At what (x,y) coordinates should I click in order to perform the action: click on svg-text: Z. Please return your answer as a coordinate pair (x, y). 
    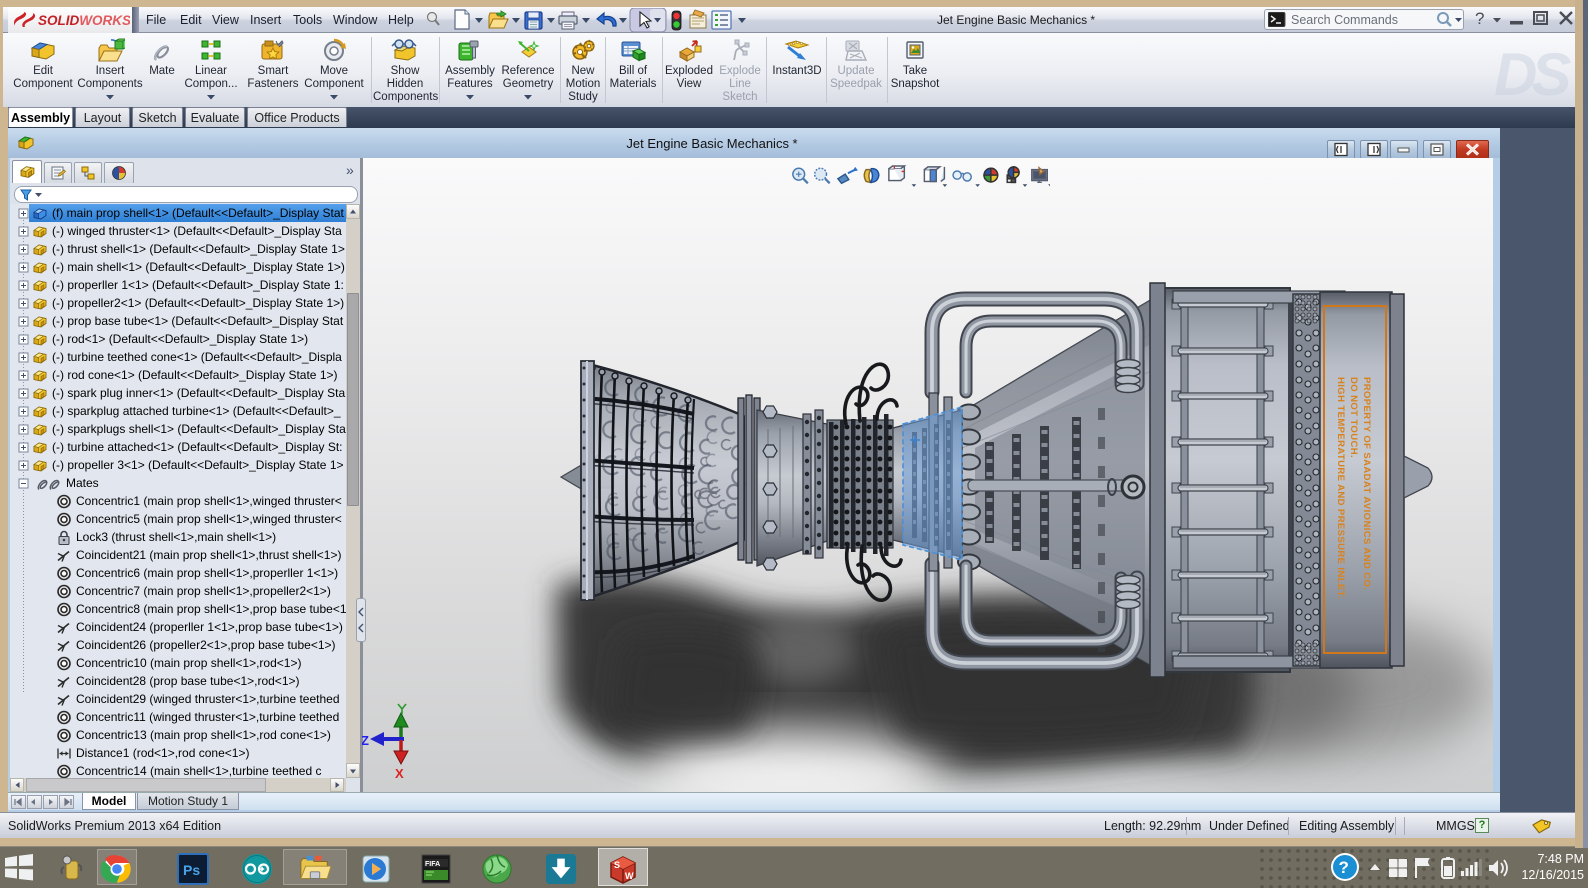
    Looking at the image, I should click on (365, 740).